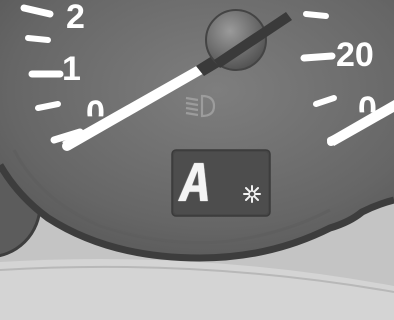  What do you see at coordinates (355, 55) in the screenshot?
I see `tachometer-label-20: 20` at bounding box center [355, 55].